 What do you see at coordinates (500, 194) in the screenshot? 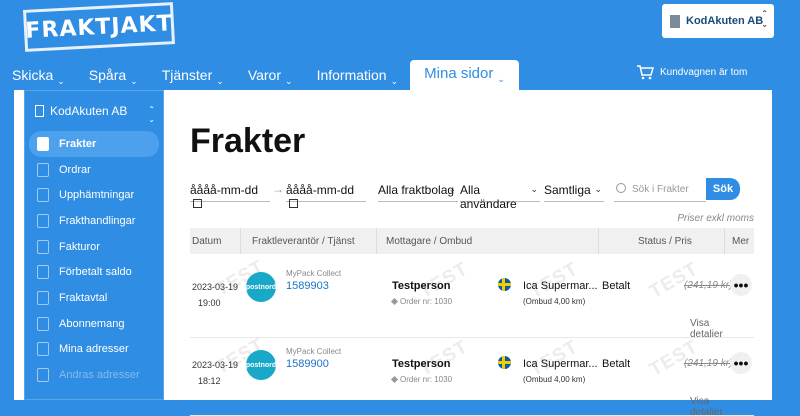
I see `user-filter-select: Alla användare ⌄` at bounding box center [500, 194].